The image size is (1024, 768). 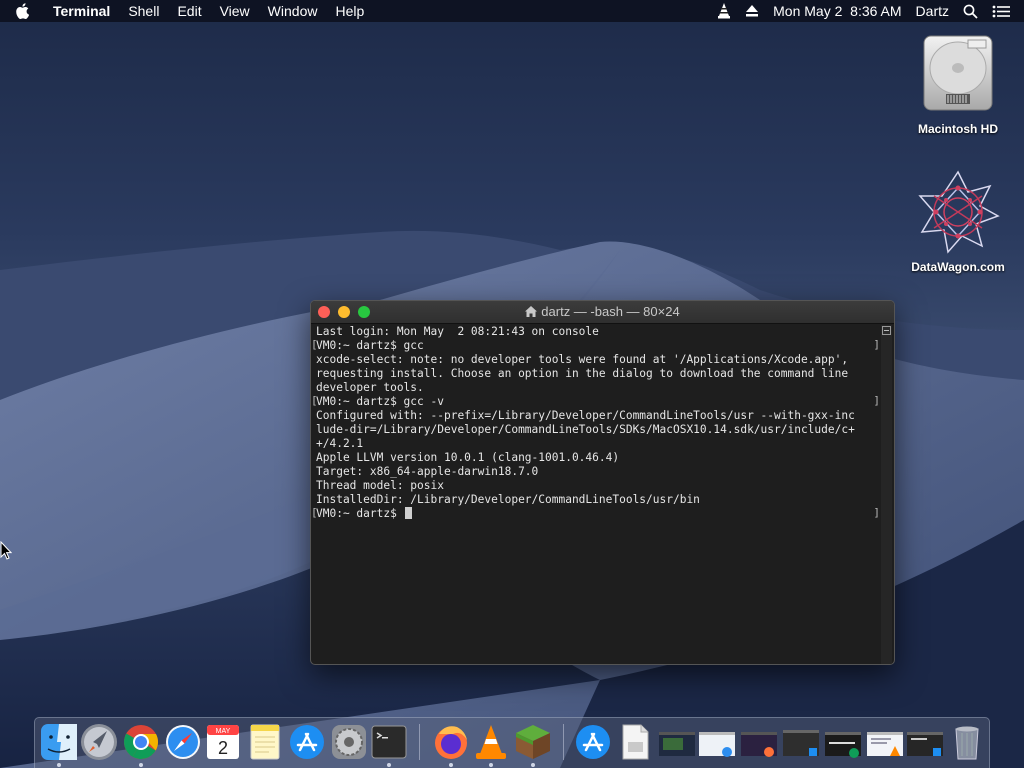 I want to click on gear-icon, so click(x=349, y=742).